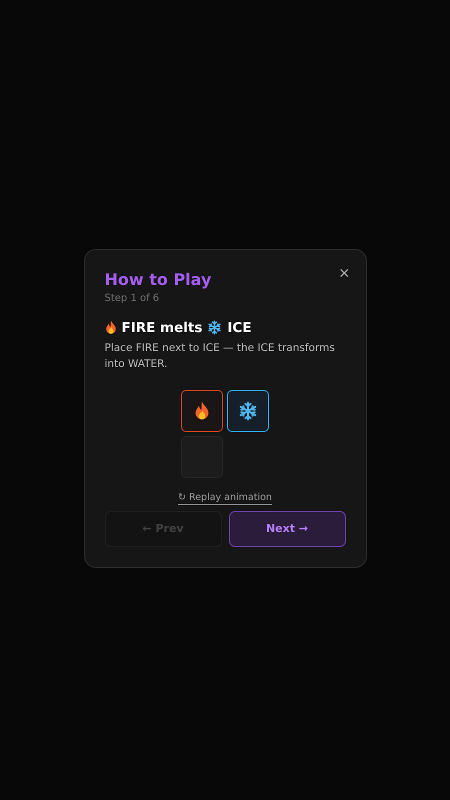 This screenshot has width=450, height=800. Describe the element at coordinates (239, 328) in the screenshot. I see `rule-heading: ICE` at that location.